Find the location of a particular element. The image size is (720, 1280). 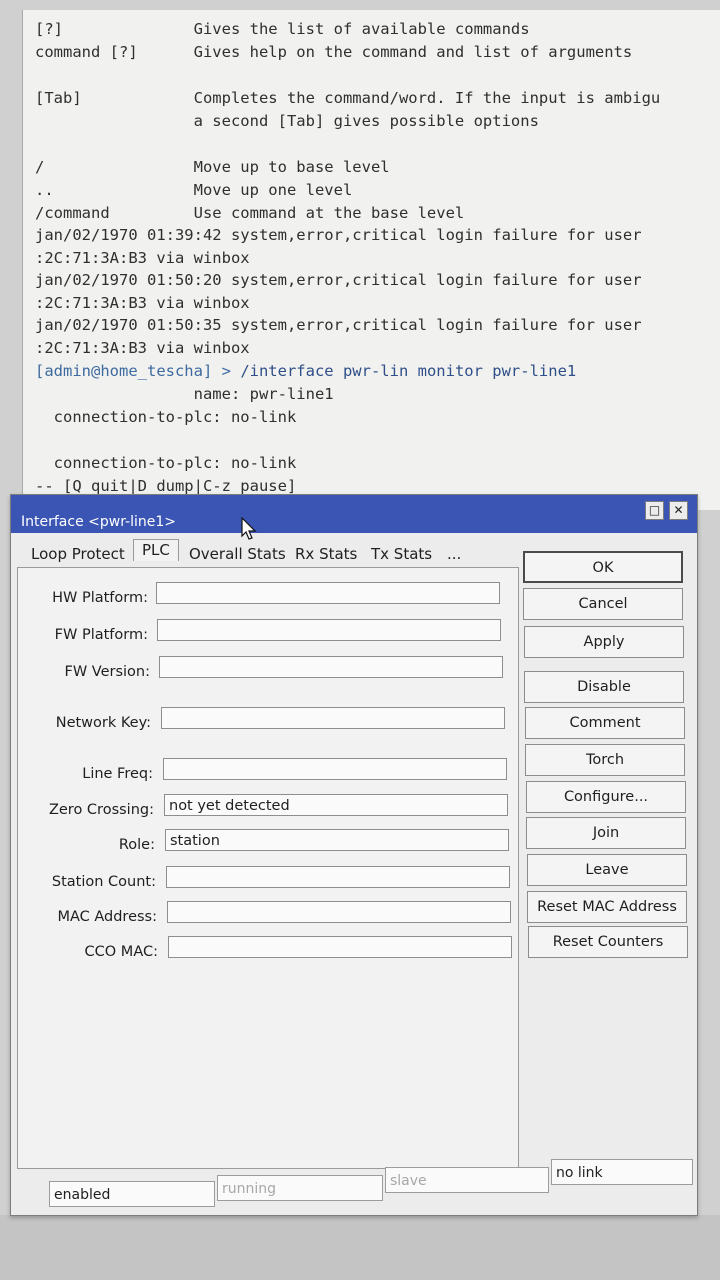

line-freq-field is located at coordinates (335, 769).